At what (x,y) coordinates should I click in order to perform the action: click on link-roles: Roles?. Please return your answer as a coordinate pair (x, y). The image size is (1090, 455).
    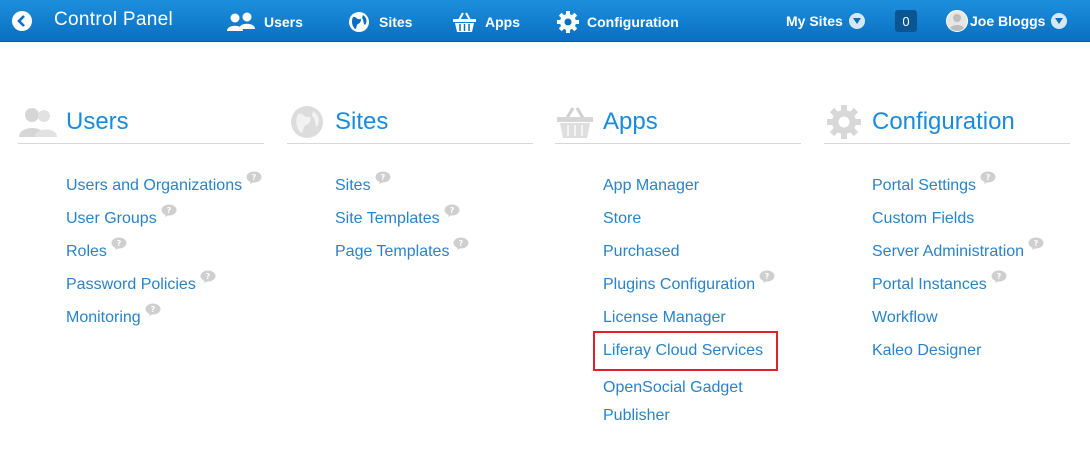
    Looking at the image, I should click on (165, 256).